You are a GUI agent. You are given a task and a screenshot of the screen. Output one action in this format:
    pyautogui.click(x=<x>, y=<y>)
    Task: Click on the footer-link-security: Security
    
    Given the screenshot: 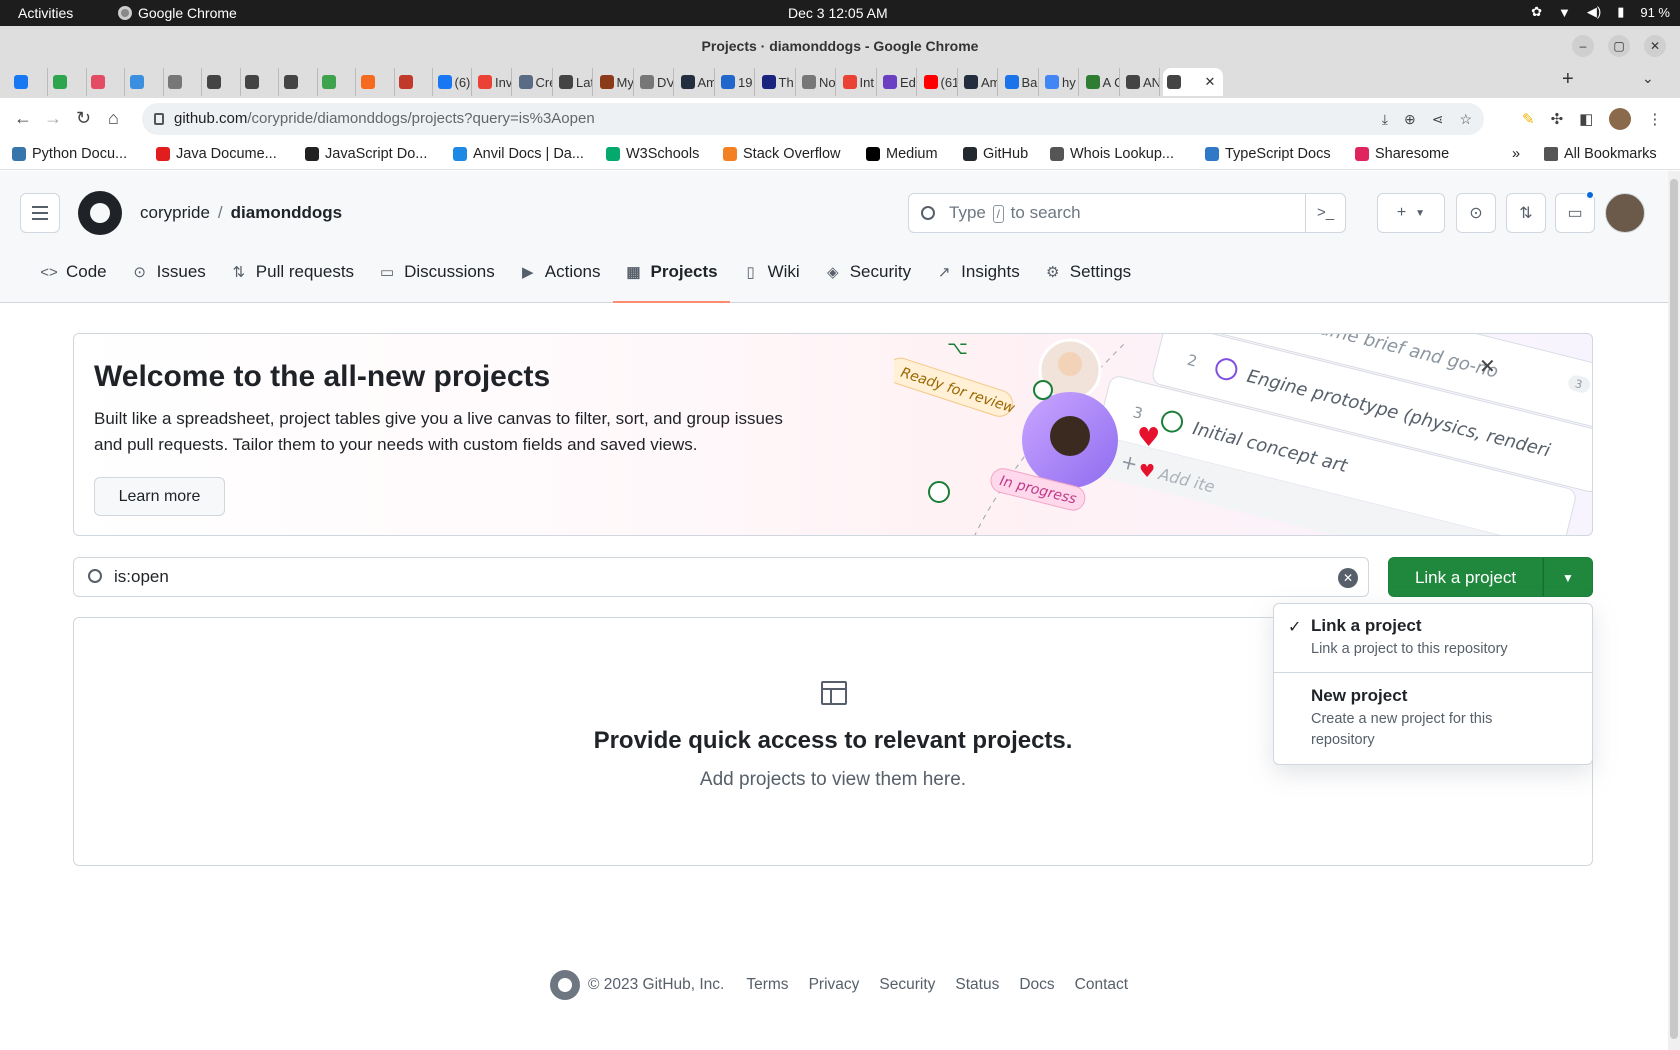 What is the action you would take?
    pyautogui.click(x=907, y=985)
    